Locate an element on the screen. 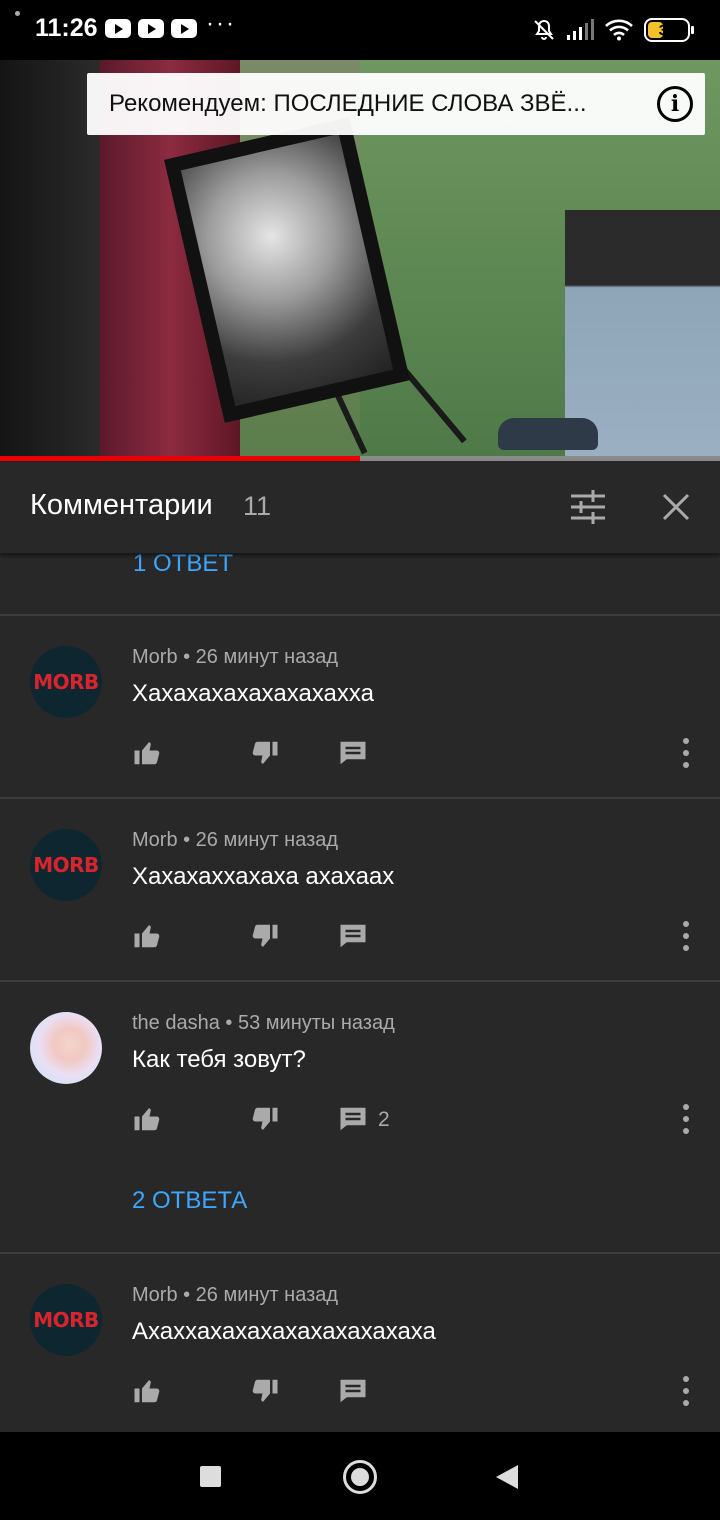 The image size is (720, 1520). battery-icon: 35 is located at coordinates (669, 30).